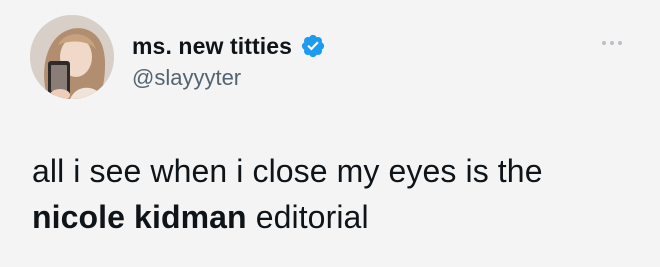  What do you see at coordinates (313, 46) in the screenshot?
I see `verified-badge-icon` at bounding box center [313, 46].